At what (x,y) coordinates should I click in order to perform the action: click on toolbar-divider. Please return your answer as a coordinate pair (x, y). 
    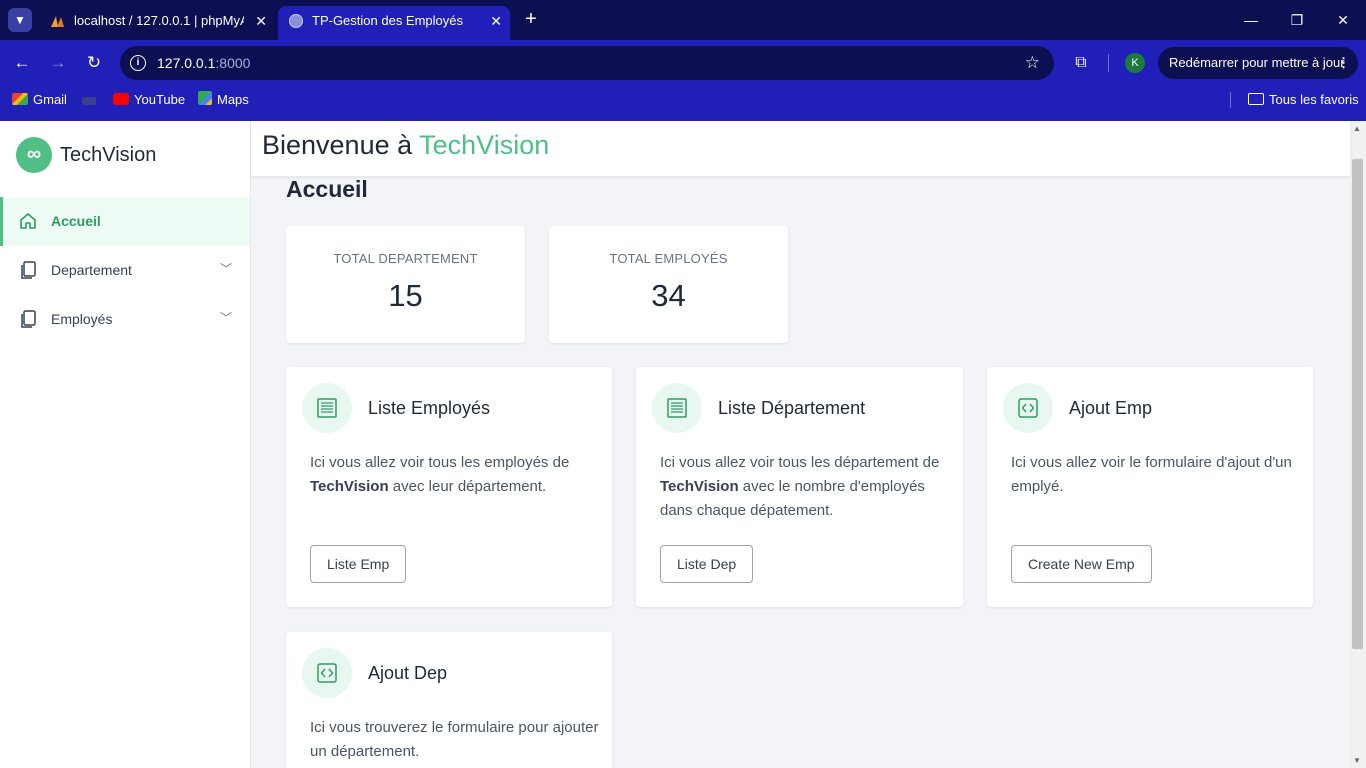
    Looking at the image, I should click on (1108, 63).